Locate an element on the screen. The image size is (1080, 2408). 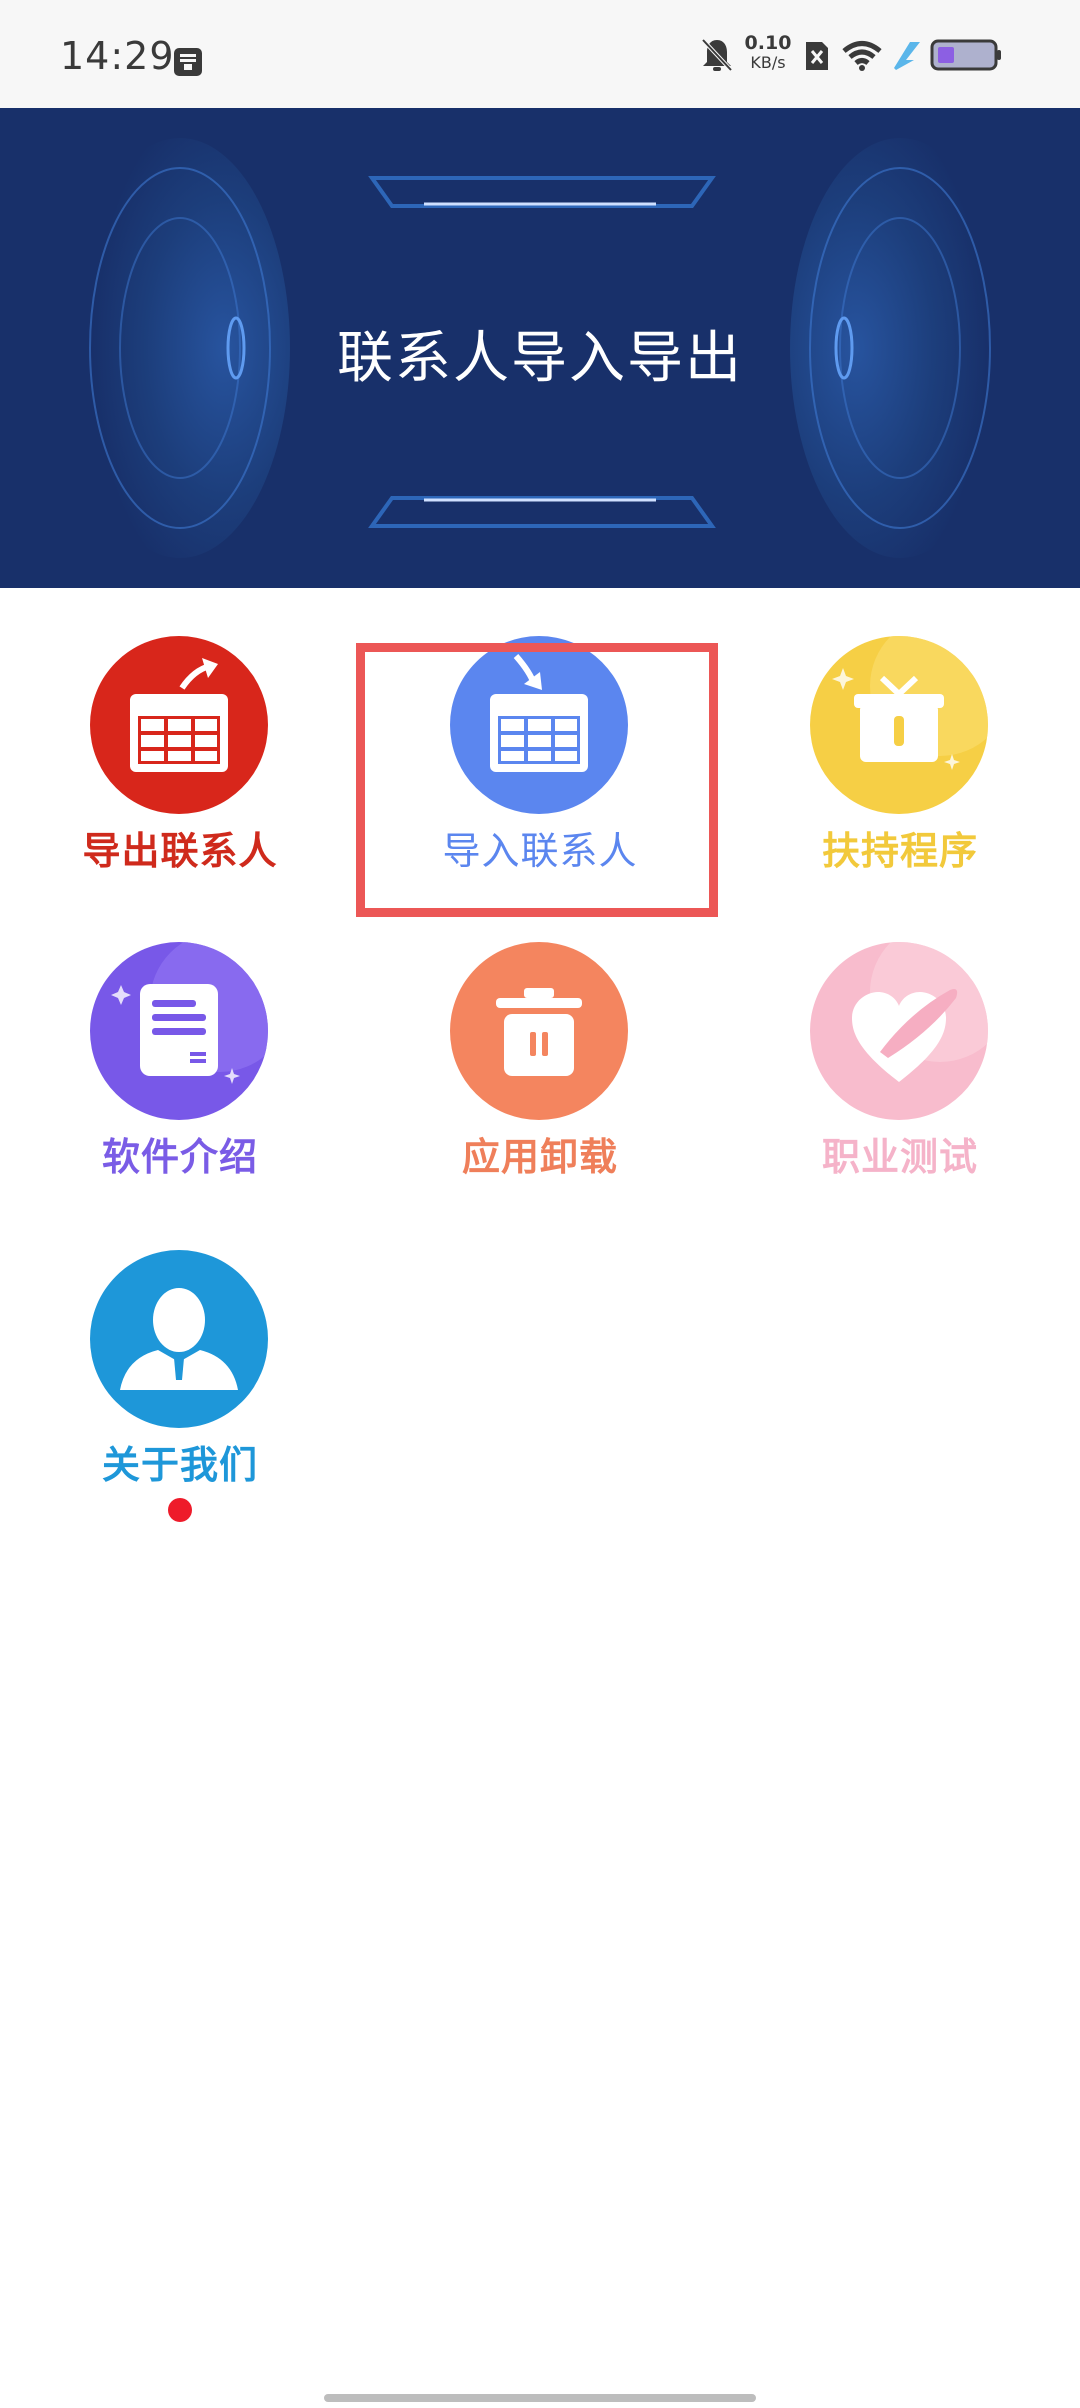
wifi-icon is located at coordinates (862, 56).